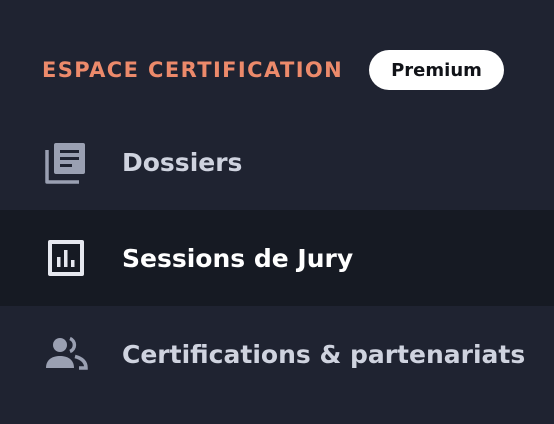  I want to click on people-group-icon, so click(66, 354).